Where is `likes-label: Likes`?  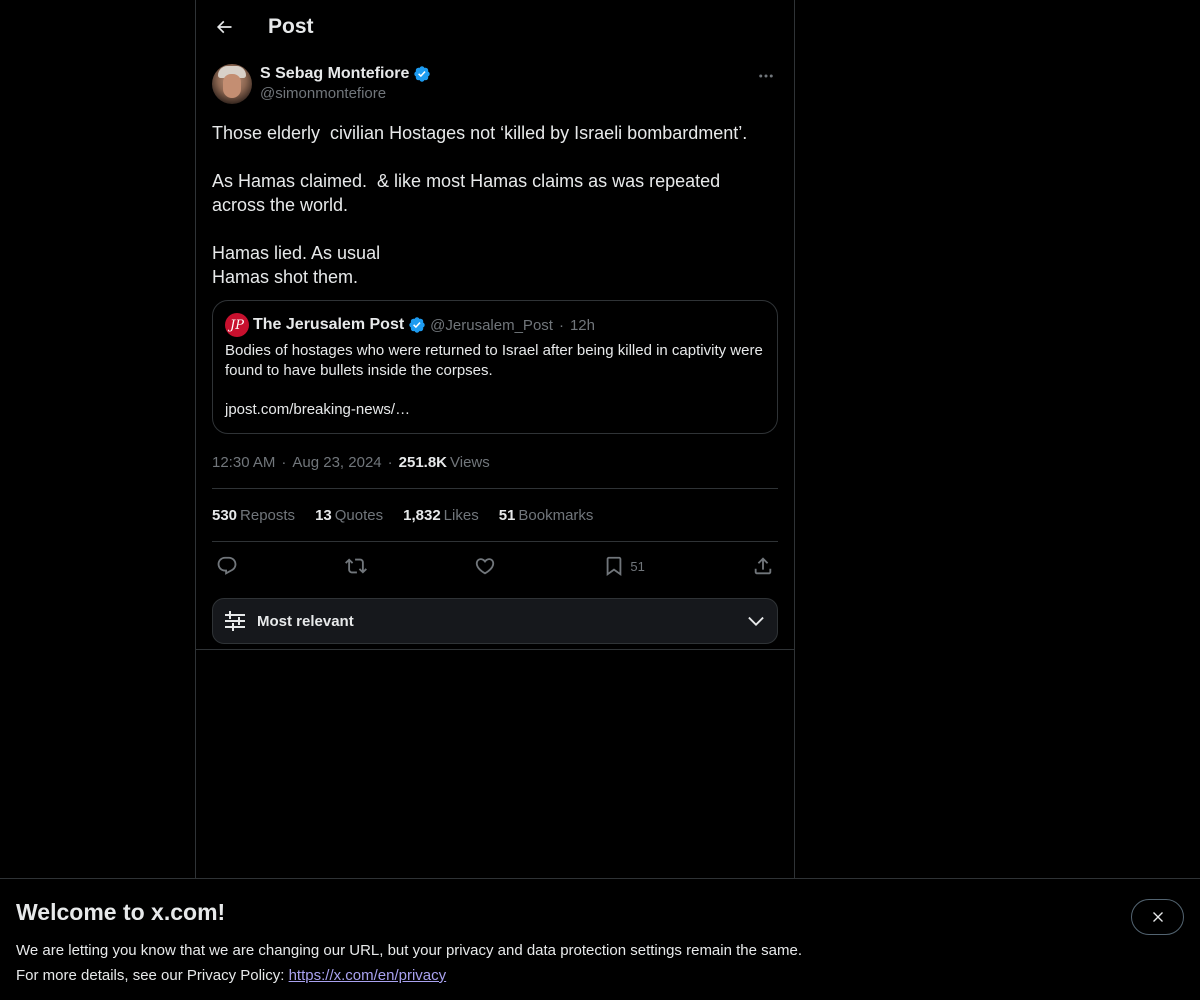 likes-label: Likes is located at coordinates (461, 515).